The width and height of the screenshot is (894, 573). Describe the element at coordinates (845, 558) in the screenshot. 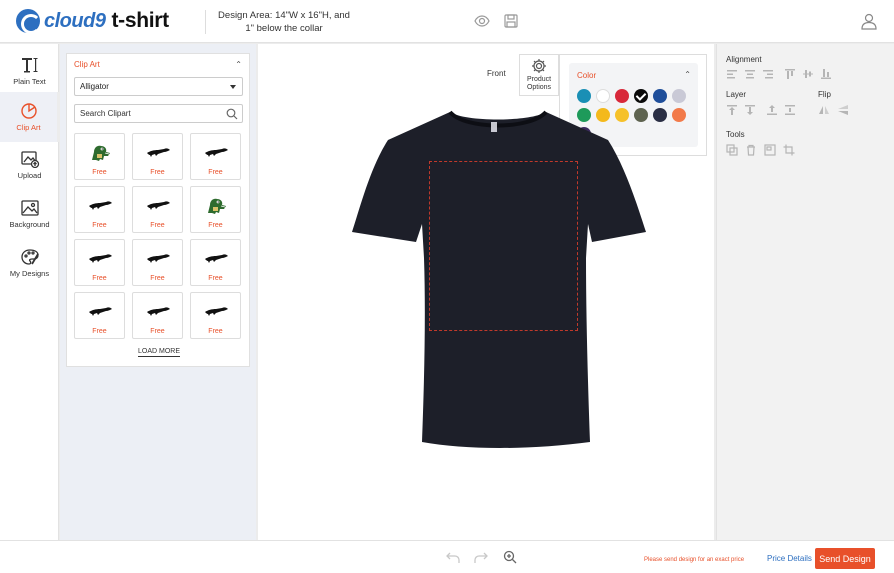

I see `send-design-button: Send Design` at that location.